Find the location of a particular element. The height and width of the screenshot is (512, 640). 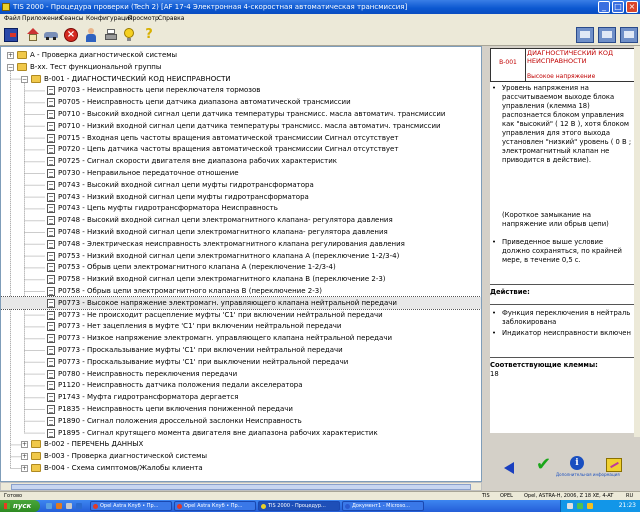

menu-sessions: Сеансы is located at coordinates (72, 19).